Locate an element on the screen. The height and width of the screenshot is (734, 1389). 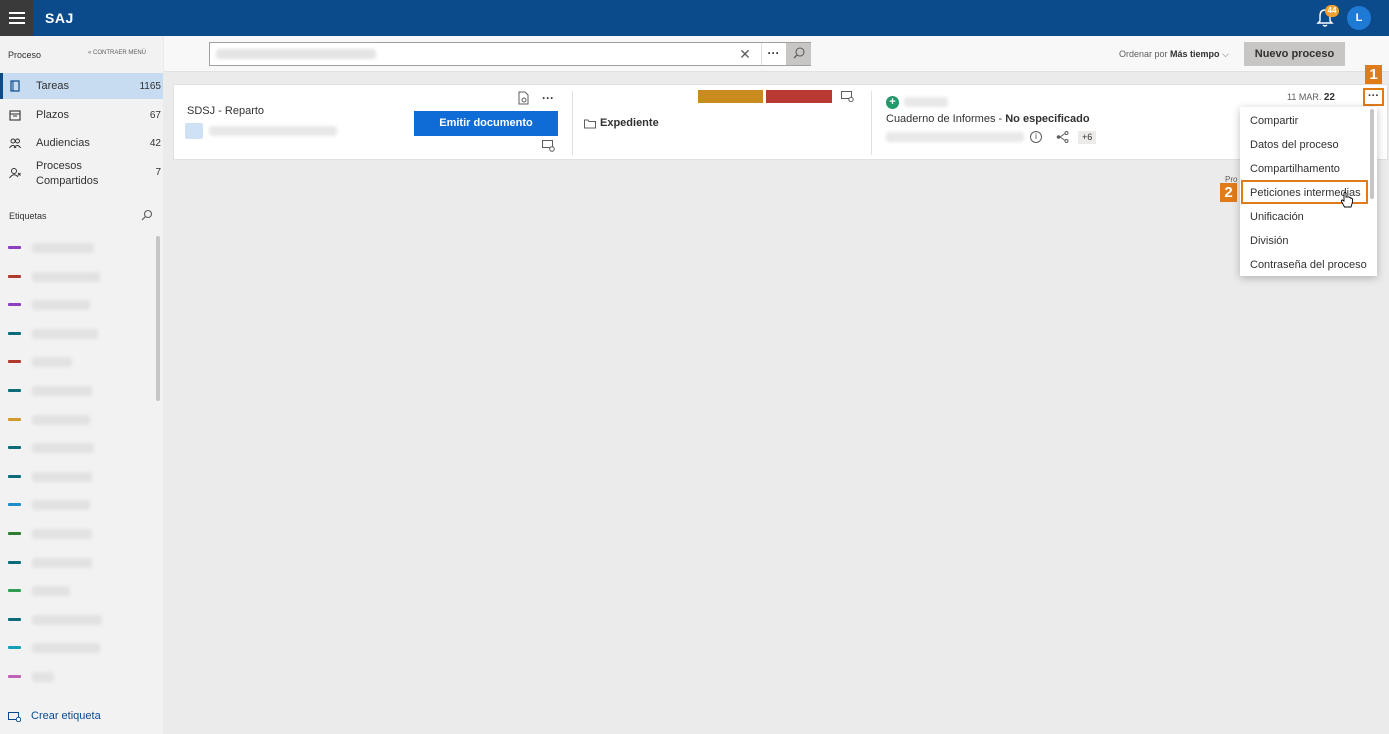
user-avatar: L is located at coordinates (1359, 18).